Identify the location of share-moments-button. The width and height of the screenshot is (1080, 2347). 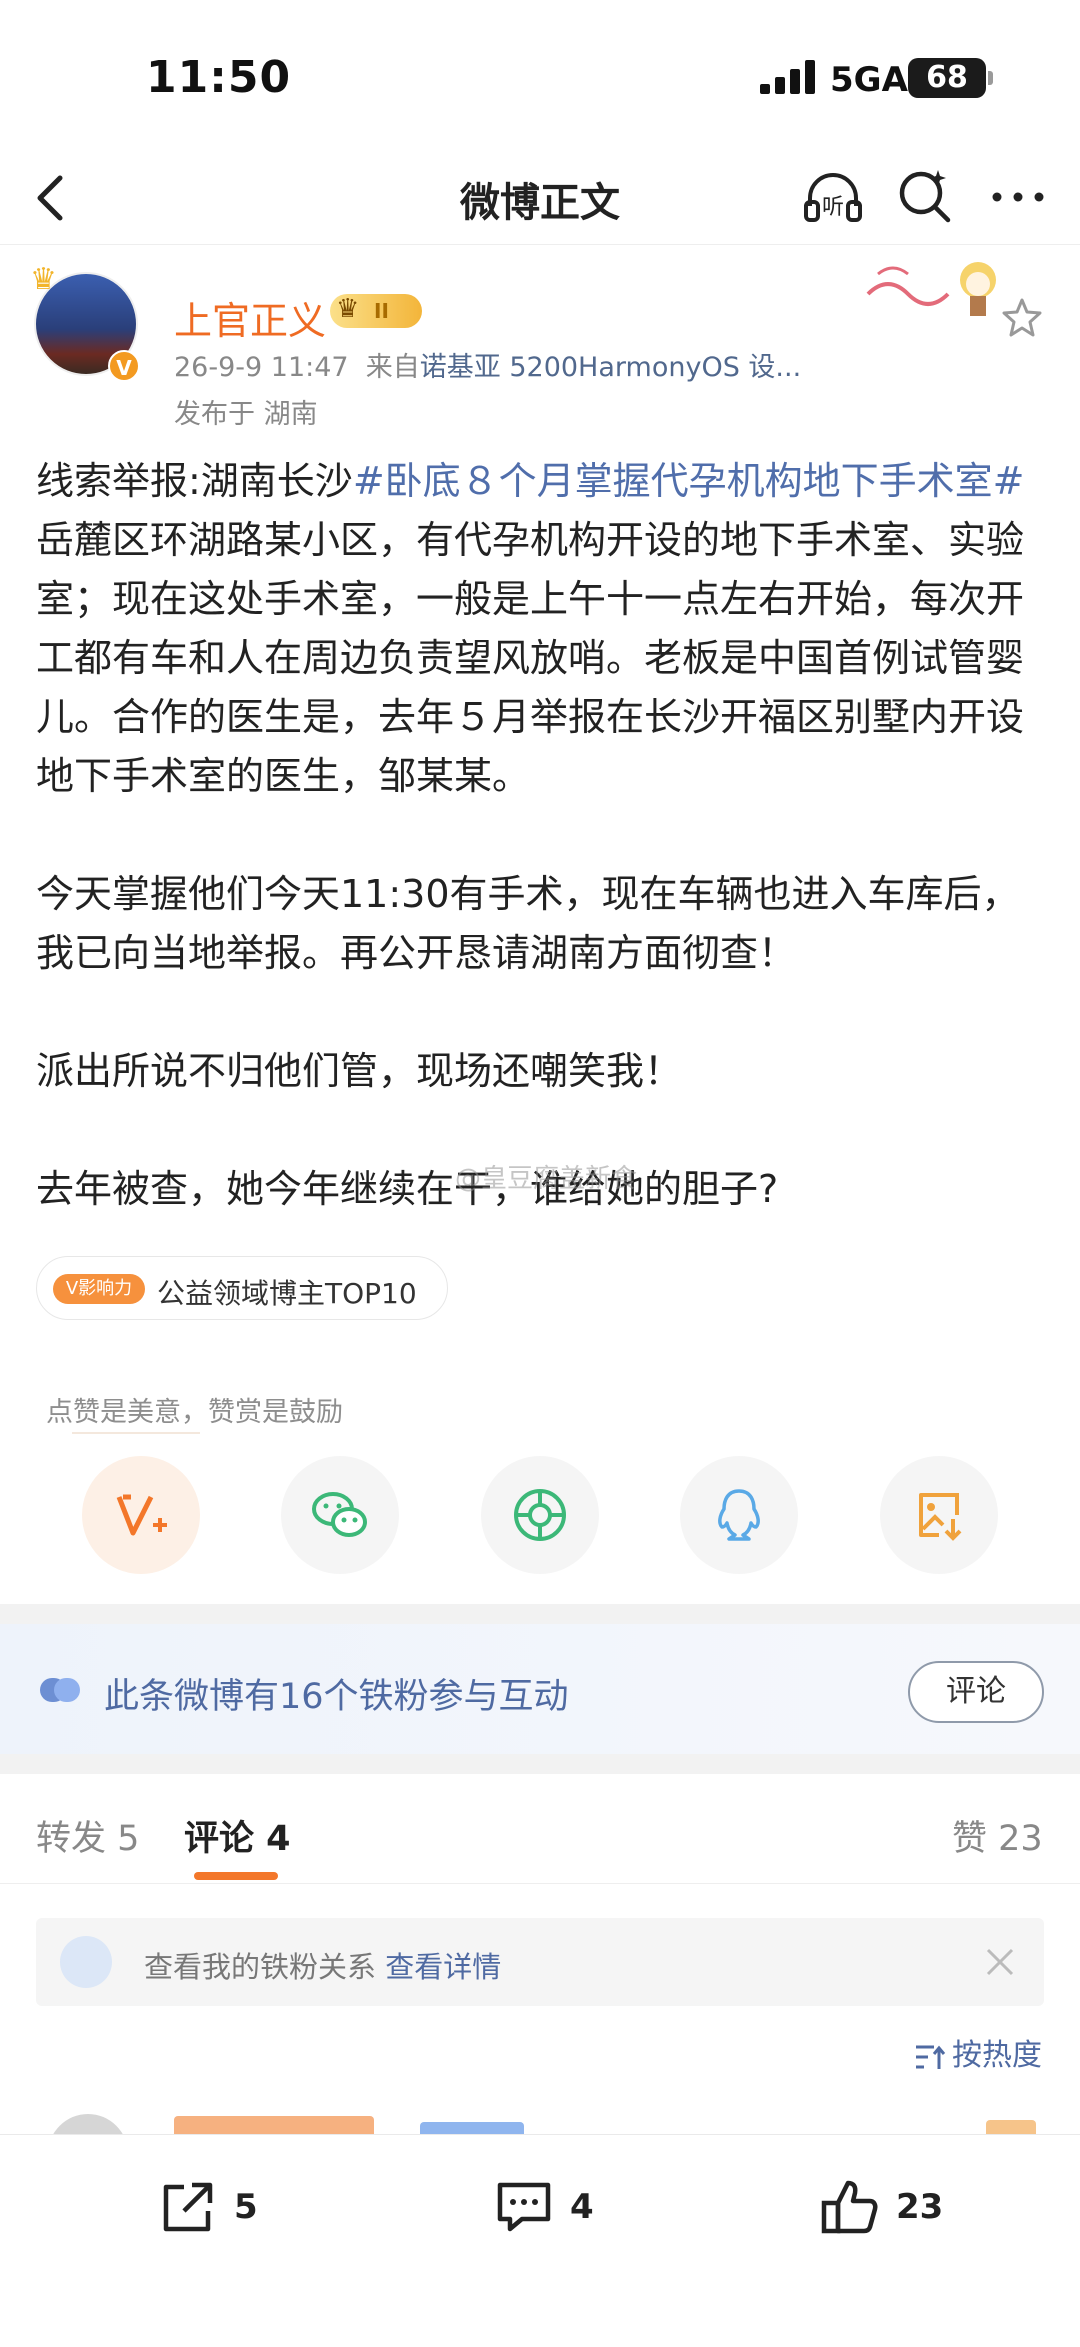
(540, 1515).